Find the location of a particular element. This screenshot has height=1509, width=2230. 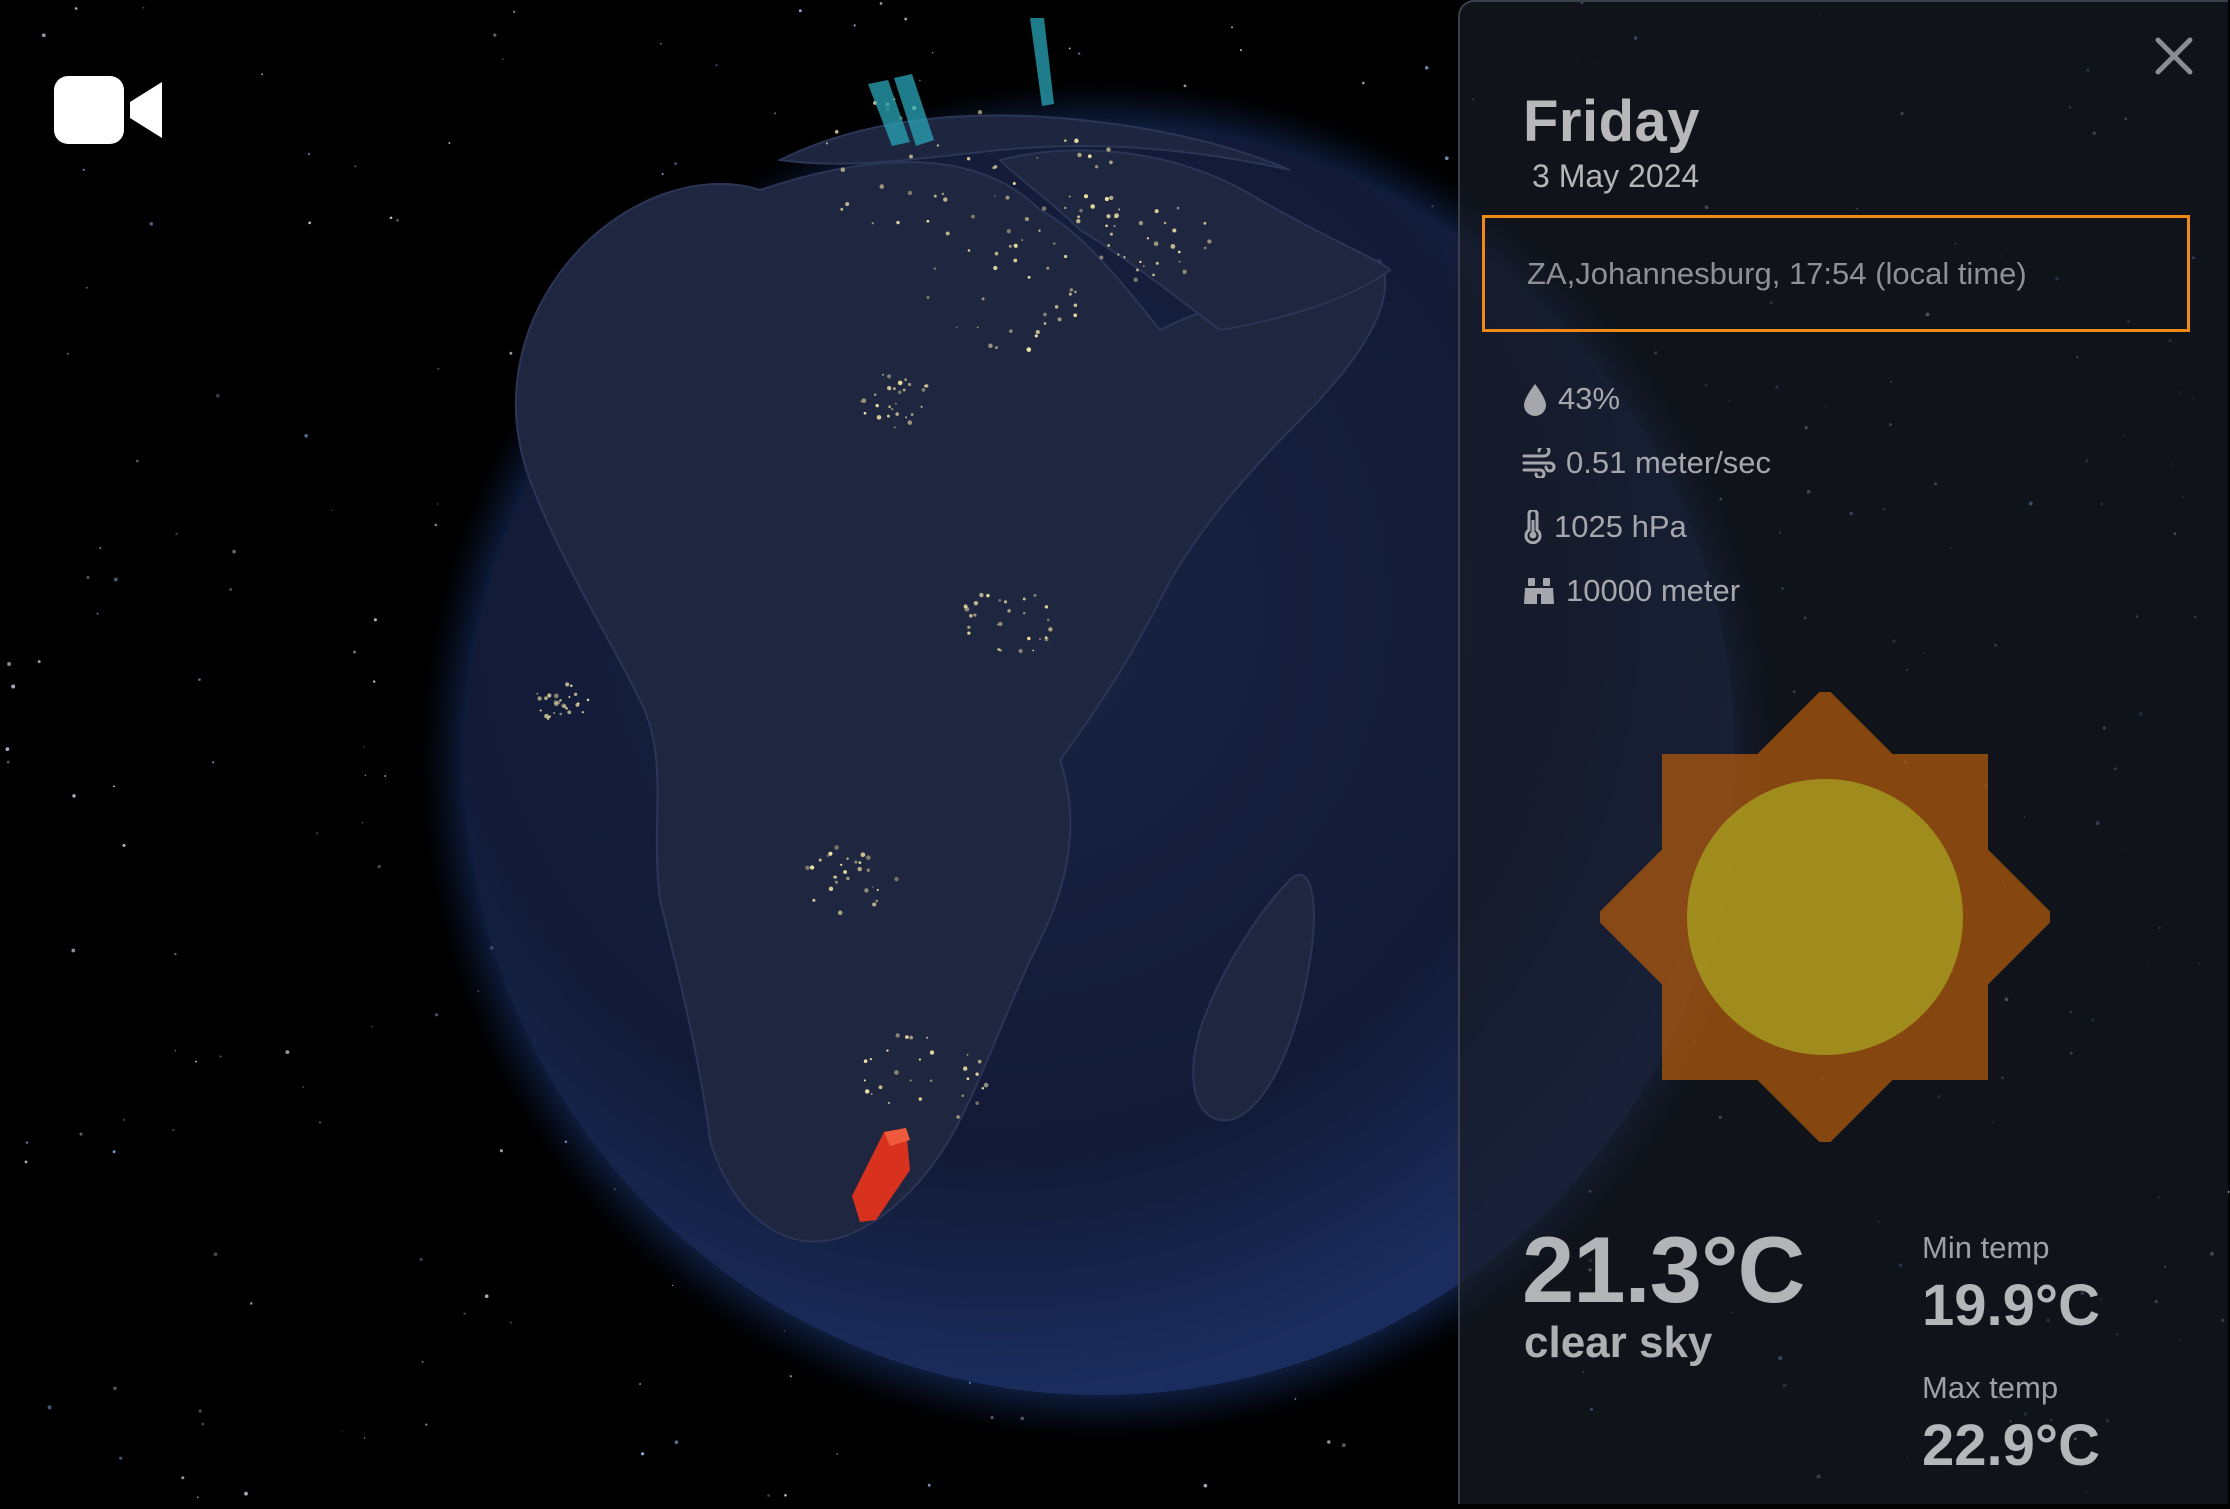

video-camera-button is located at coordinates (109, 110).